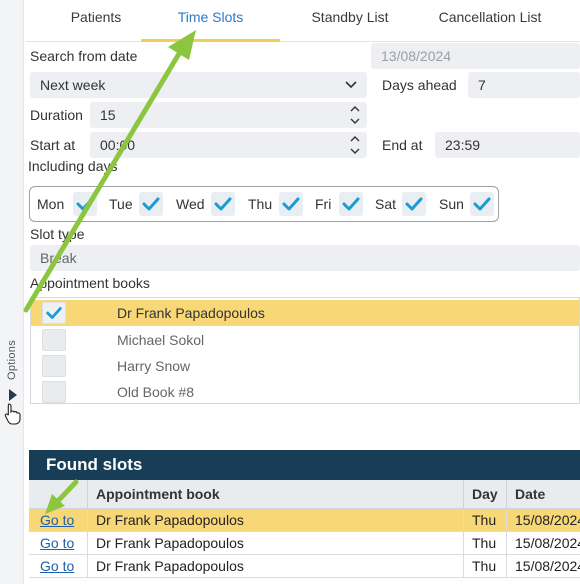 This screenshot has width=580, height=584. Describe the element at coordinates (12, 292) in the screenshot. I see `options-sidebar: Options` at that location.